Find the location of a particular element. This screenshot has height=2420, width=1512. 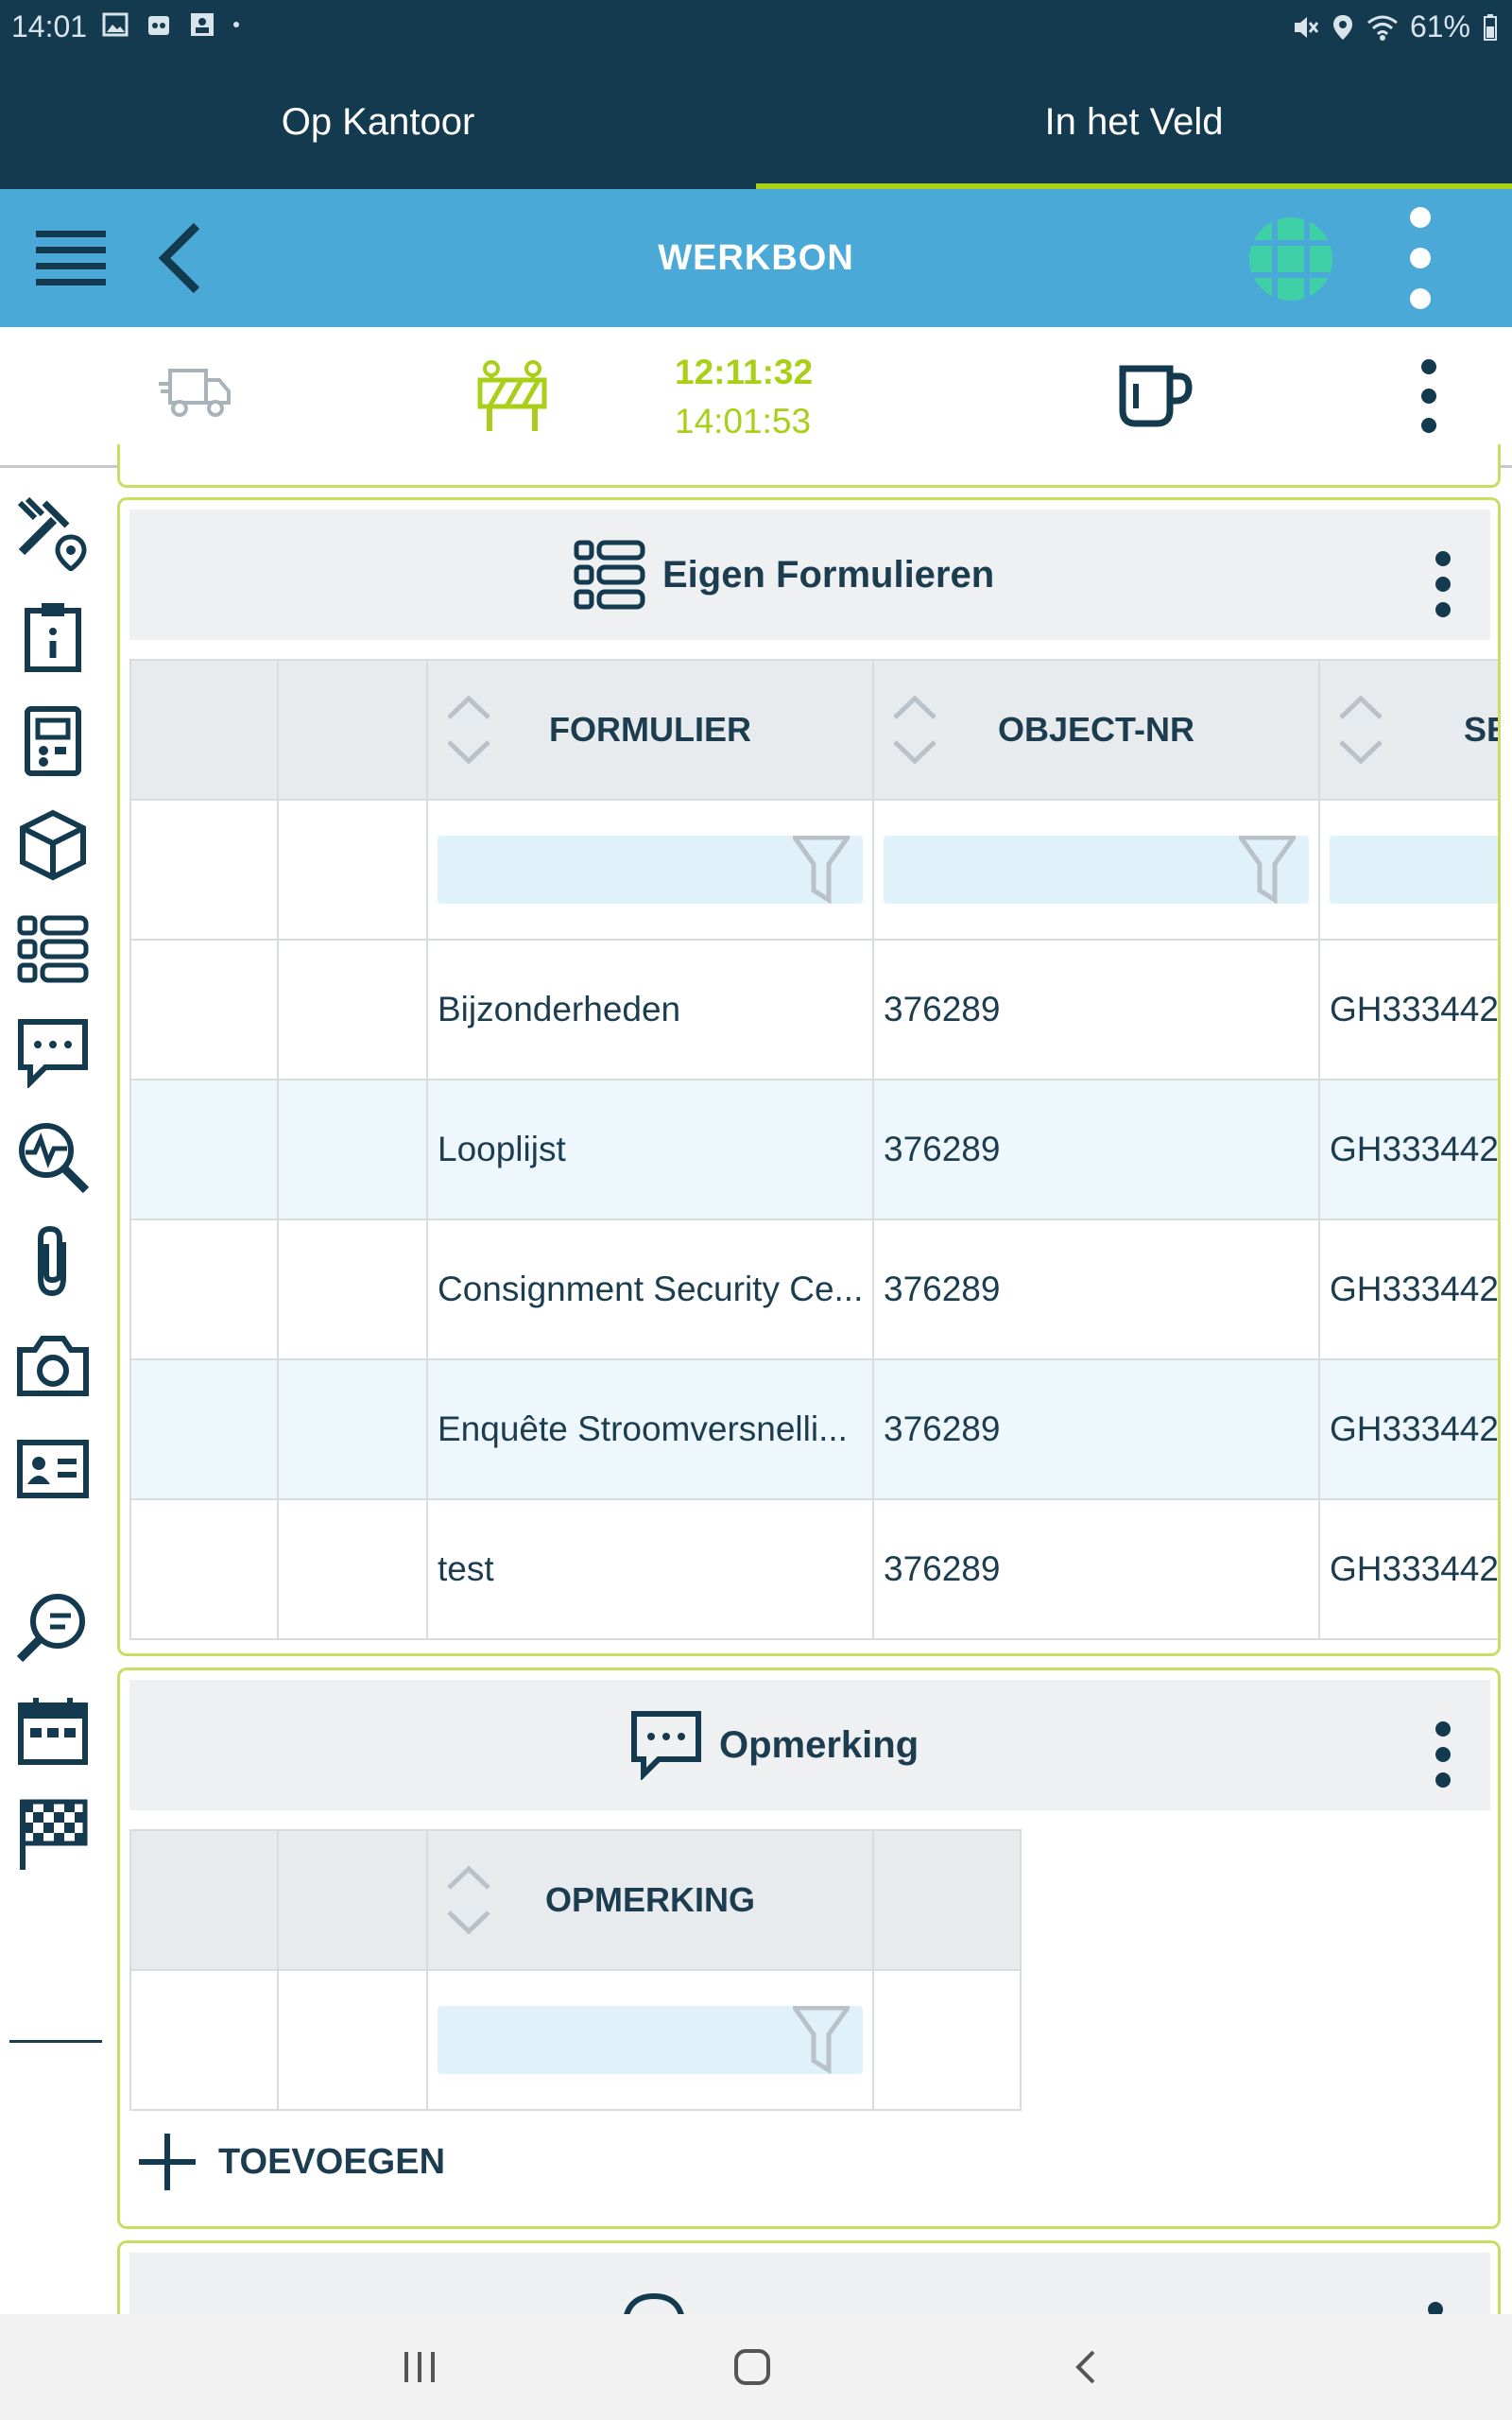

cell-formulier: Looplijst is located at coordinates (502, 1149).